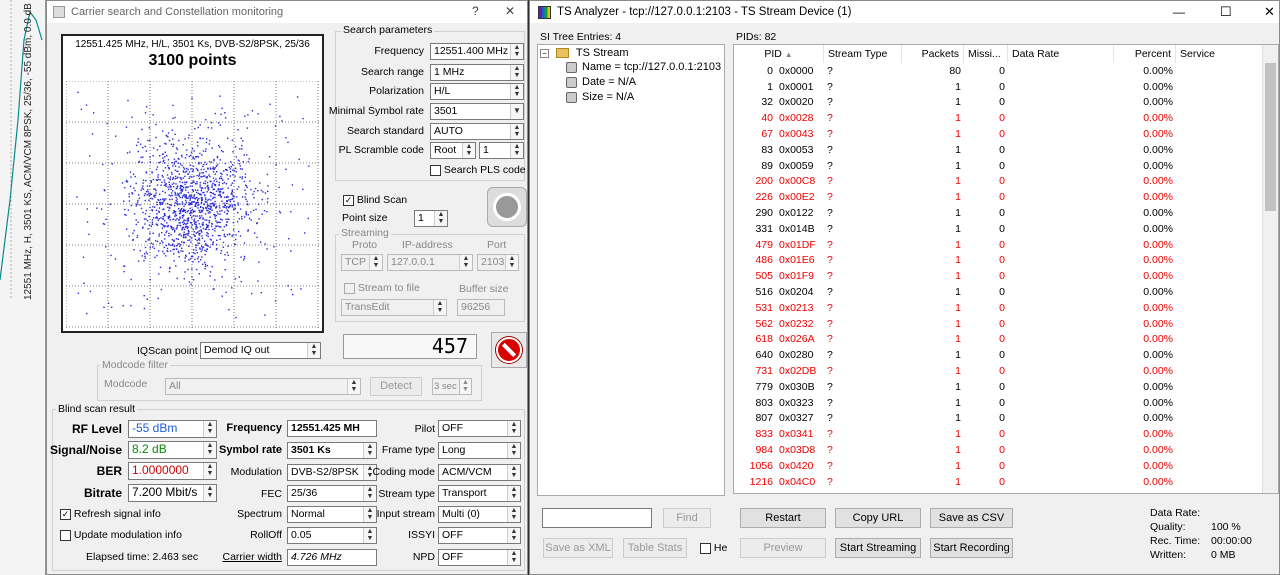 This screenshot has width=1280, height=575. What do you see at coordinates (999, 387) in the screenshot?
I see `table-row: 779 0x030B? 1 0 0.00%` at bounding box center [999, 387].